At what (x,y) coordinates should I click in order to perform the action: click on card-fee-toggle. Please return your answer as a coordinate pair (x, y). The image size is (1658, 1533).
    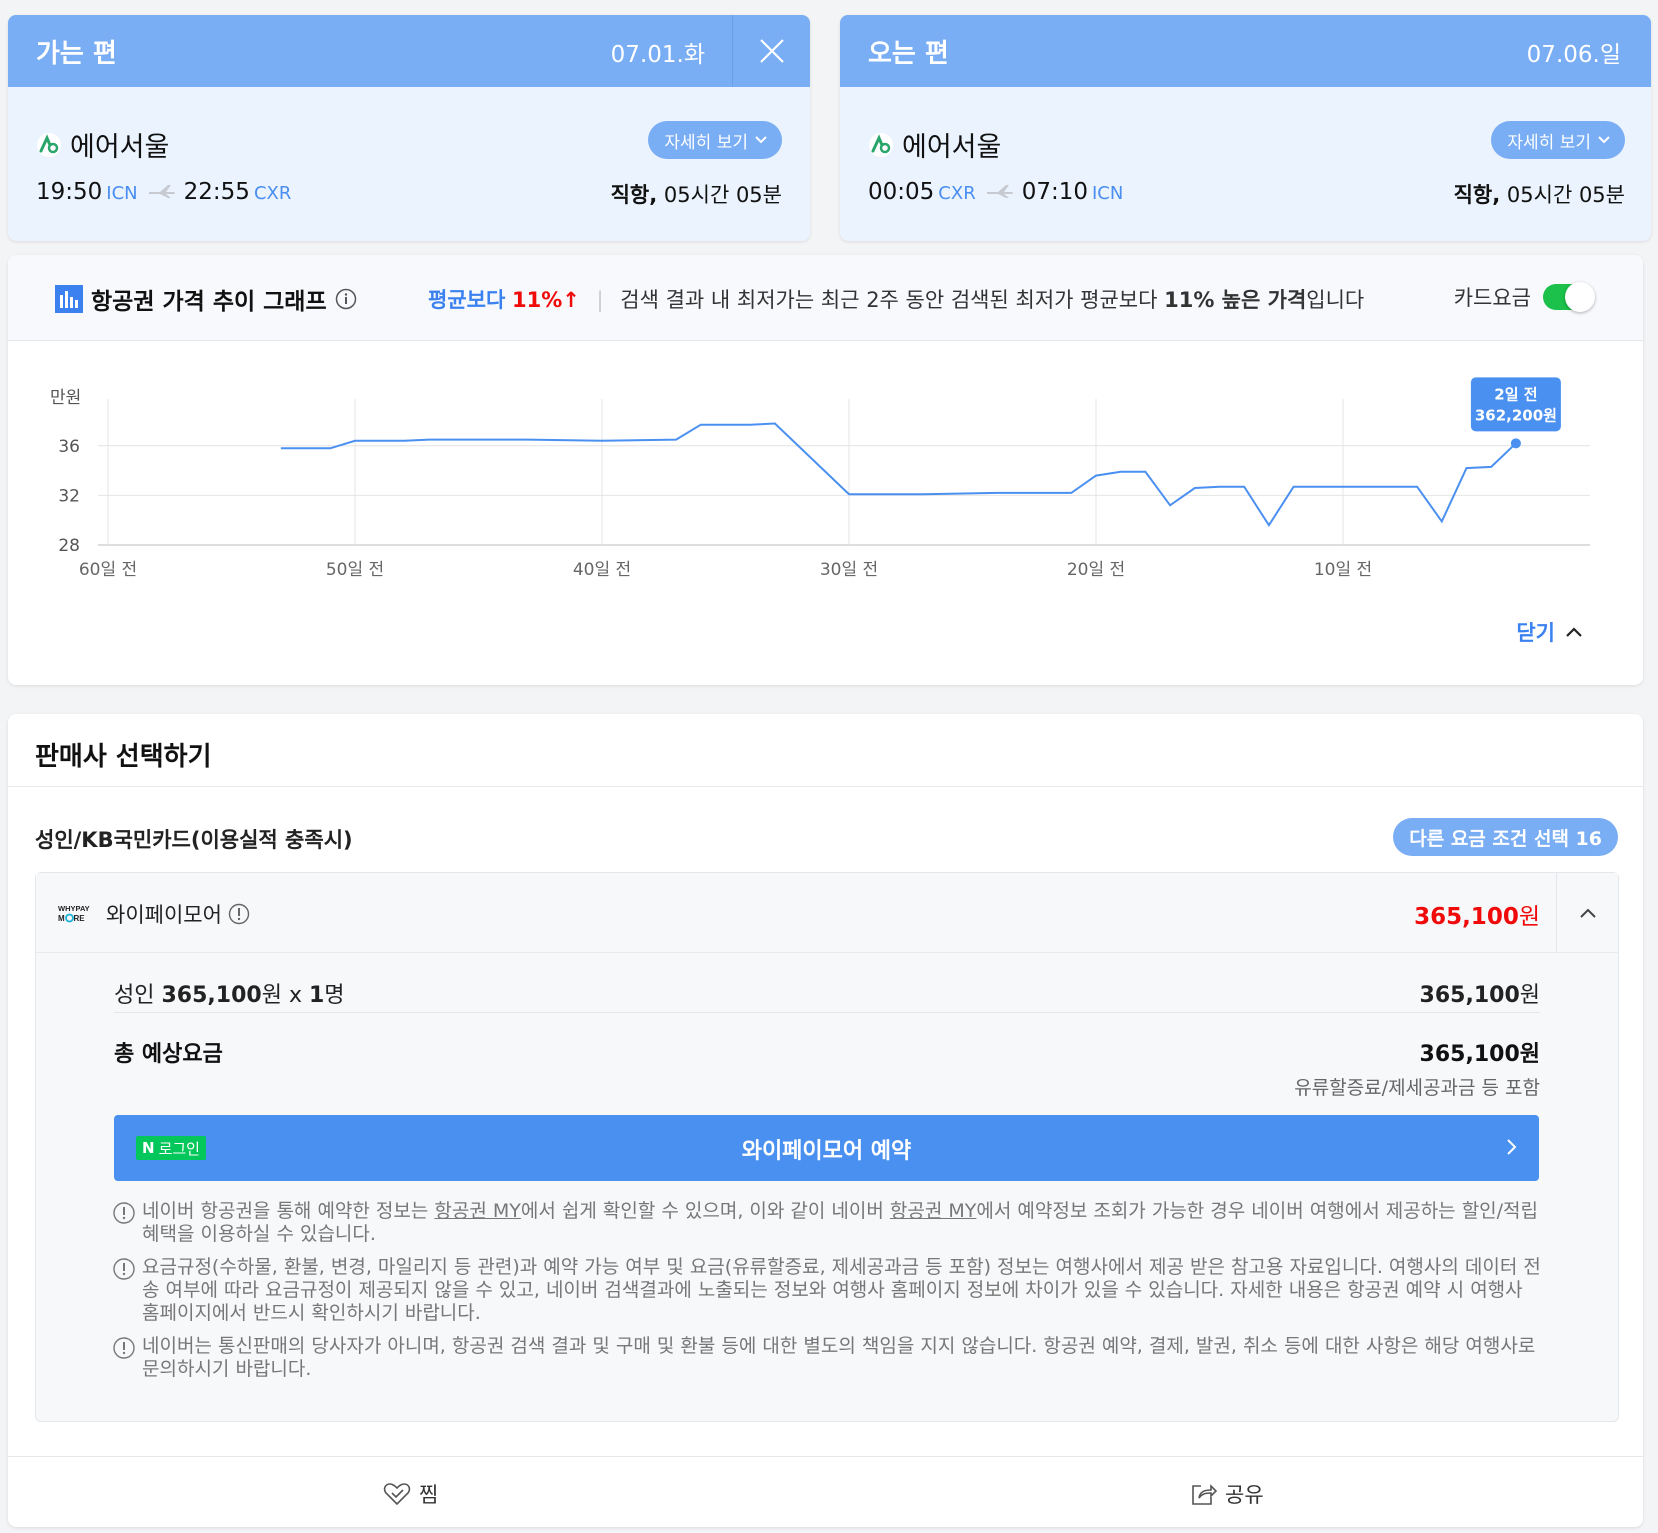
    Looking at the image, I should click on (1569, 297).